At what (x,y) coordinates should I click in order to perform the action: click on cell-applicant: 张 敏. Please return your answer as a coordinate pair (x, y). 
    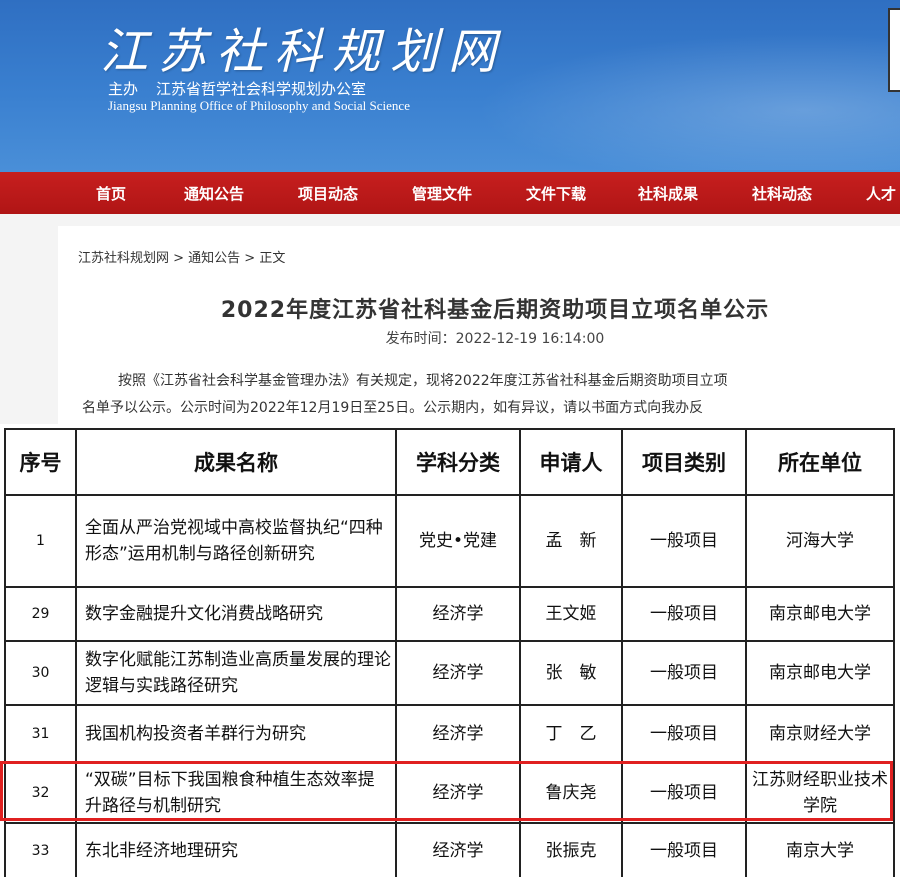
    Looking at the image, I should click on (571, 673).